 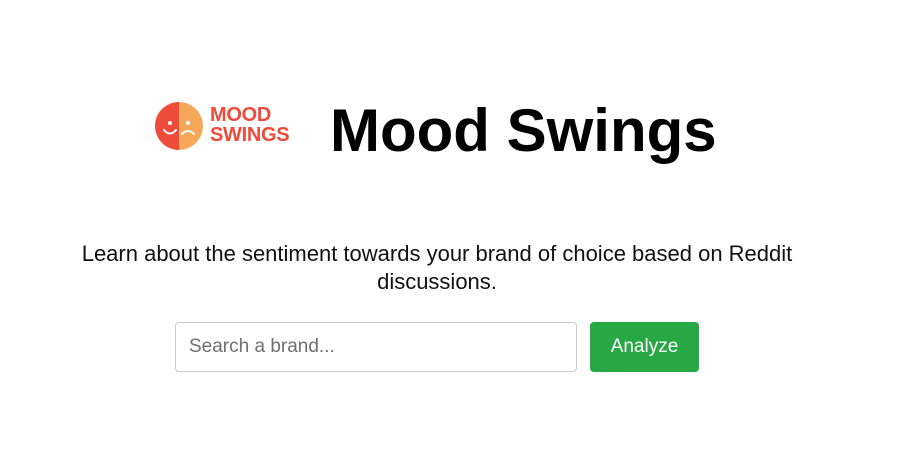 I want to click on analyze-button: Analyze, so click(x=644, y=347).